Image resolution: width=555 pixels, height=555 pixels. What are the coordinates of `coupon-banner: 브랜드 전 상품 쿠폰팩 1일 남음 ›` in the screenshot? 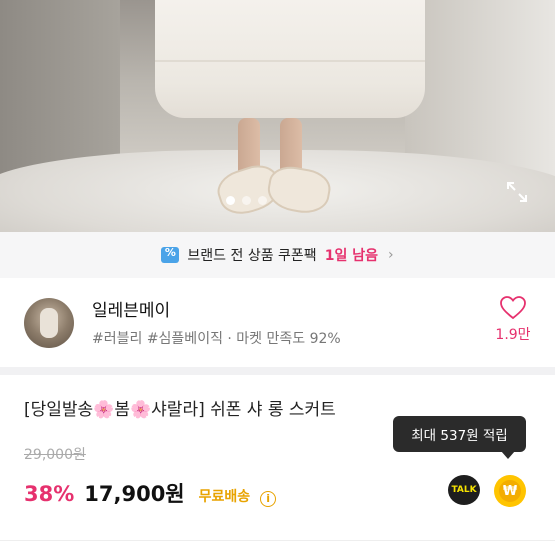 It's located at (277, 255).